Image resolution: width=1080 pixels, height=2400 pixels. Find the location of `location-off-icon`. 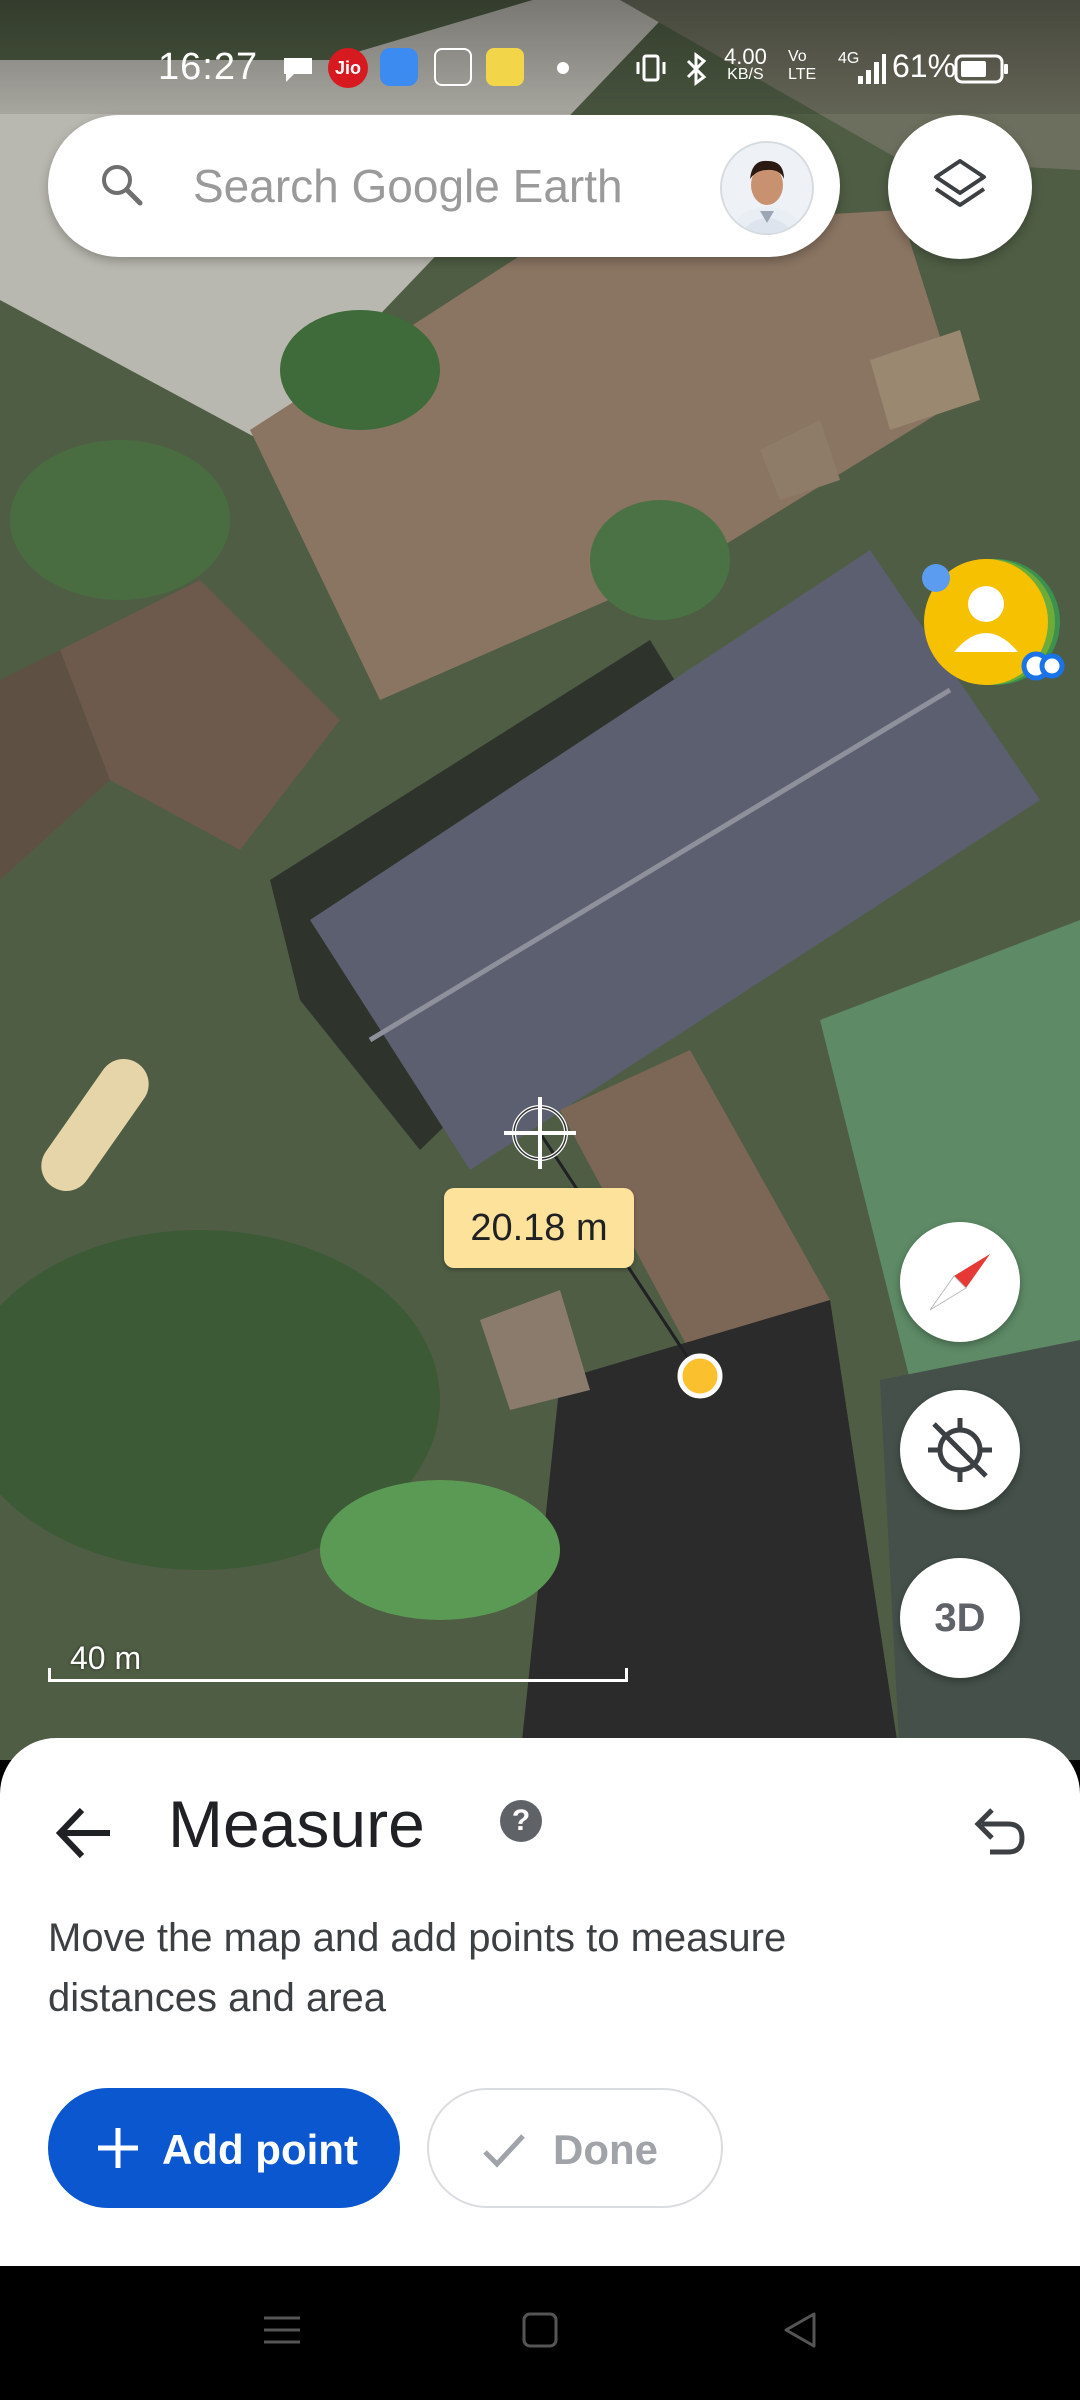

location-off-icon is located at coordinates (960, 1450).